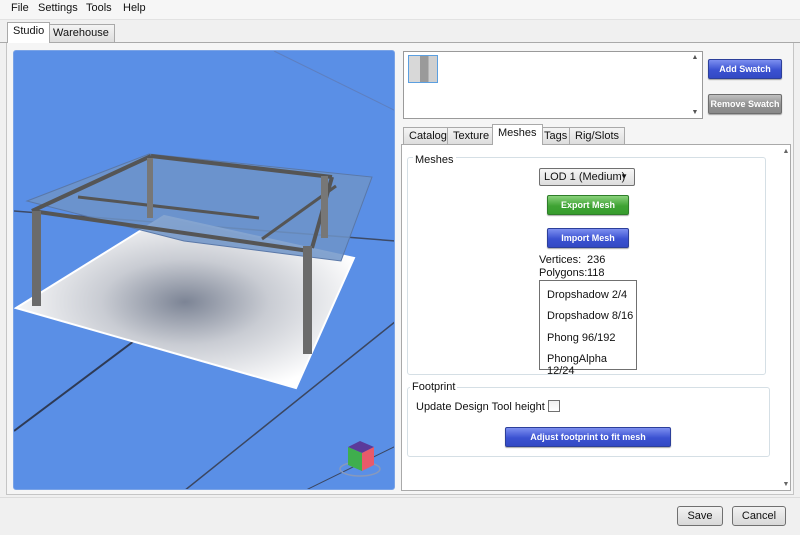 Image resolution: width=800 pixels, height=535 pixels. I want to click on swatch-scrollbar: ▲ ▼, so click(695, 85).